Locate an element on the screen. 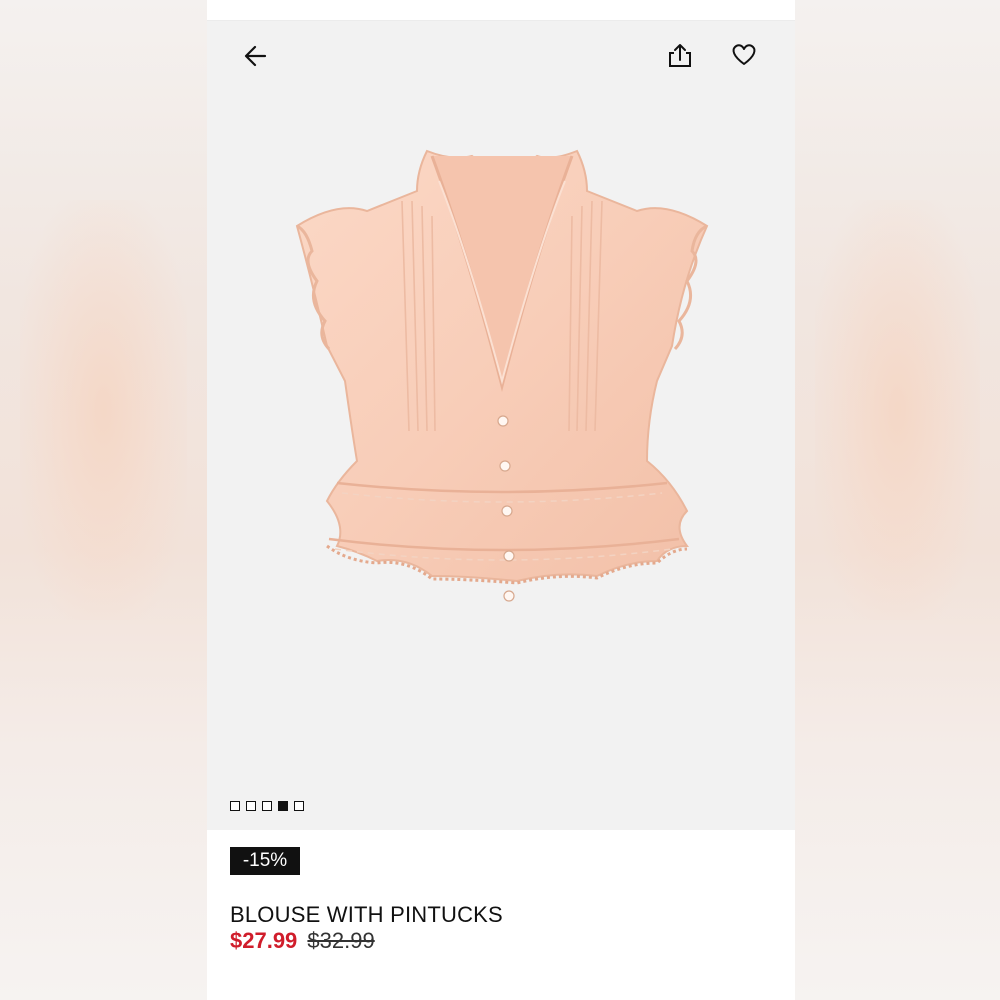 The width and height of the screenshot is (1000, 1000). top-bar is located at coordinates (501, 10).